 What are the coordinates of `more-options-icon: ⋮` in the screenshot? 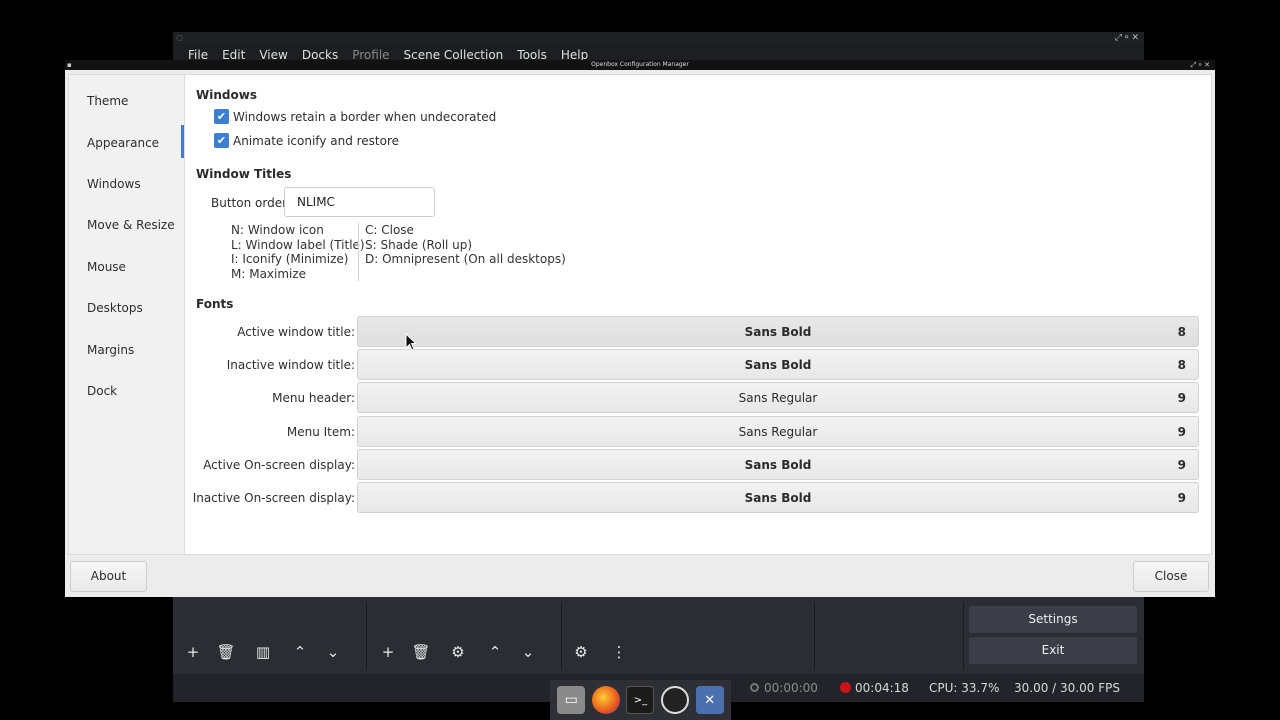 It's located at (619, 652).